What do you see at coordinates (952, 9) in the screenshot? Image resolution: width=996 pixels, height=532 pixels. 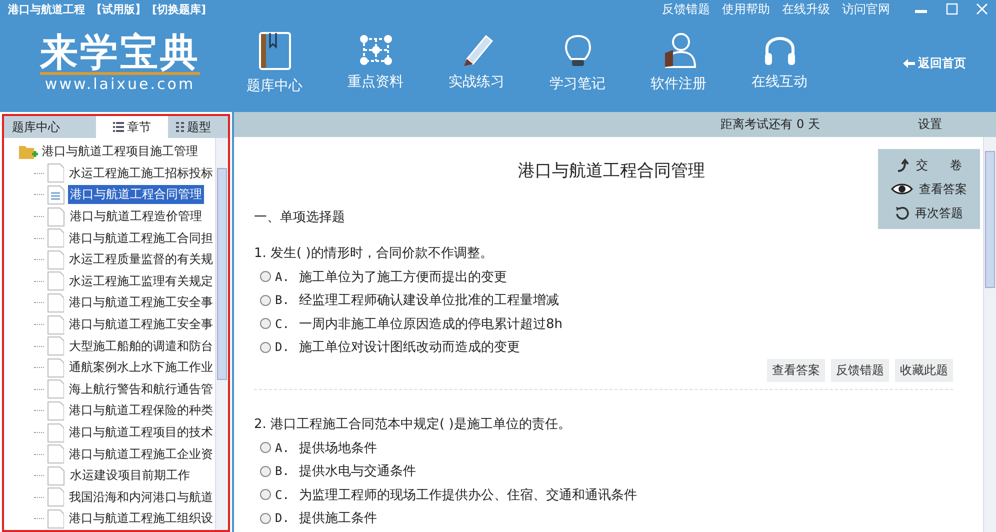 I see `maximize-icon` at bounding box center [952, 9].